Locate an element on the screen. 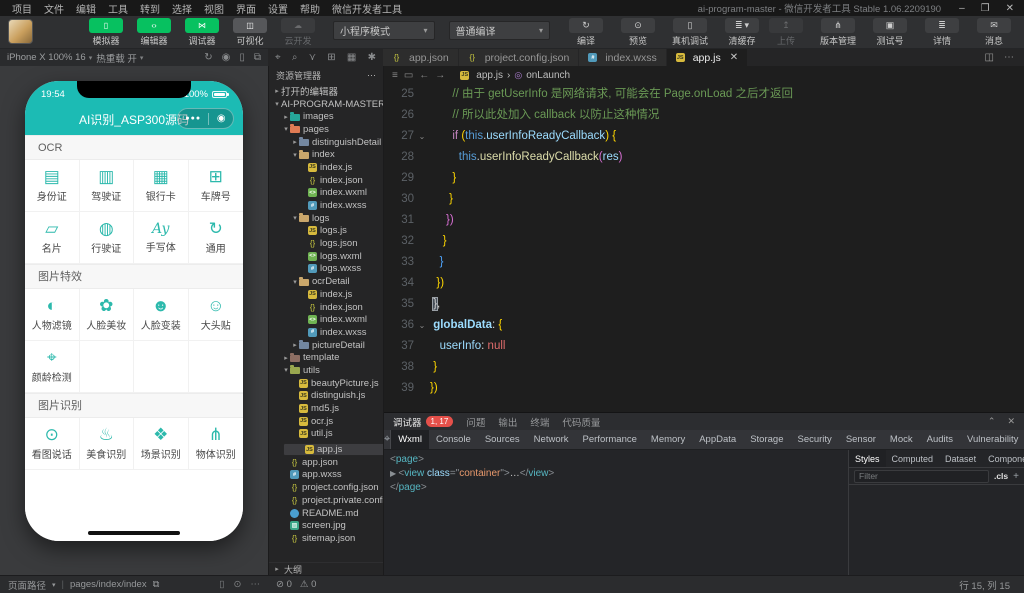 This screenshot has height=593, width=1024. panel-tab-问题: 问题 is located at coordinates (475, 422).